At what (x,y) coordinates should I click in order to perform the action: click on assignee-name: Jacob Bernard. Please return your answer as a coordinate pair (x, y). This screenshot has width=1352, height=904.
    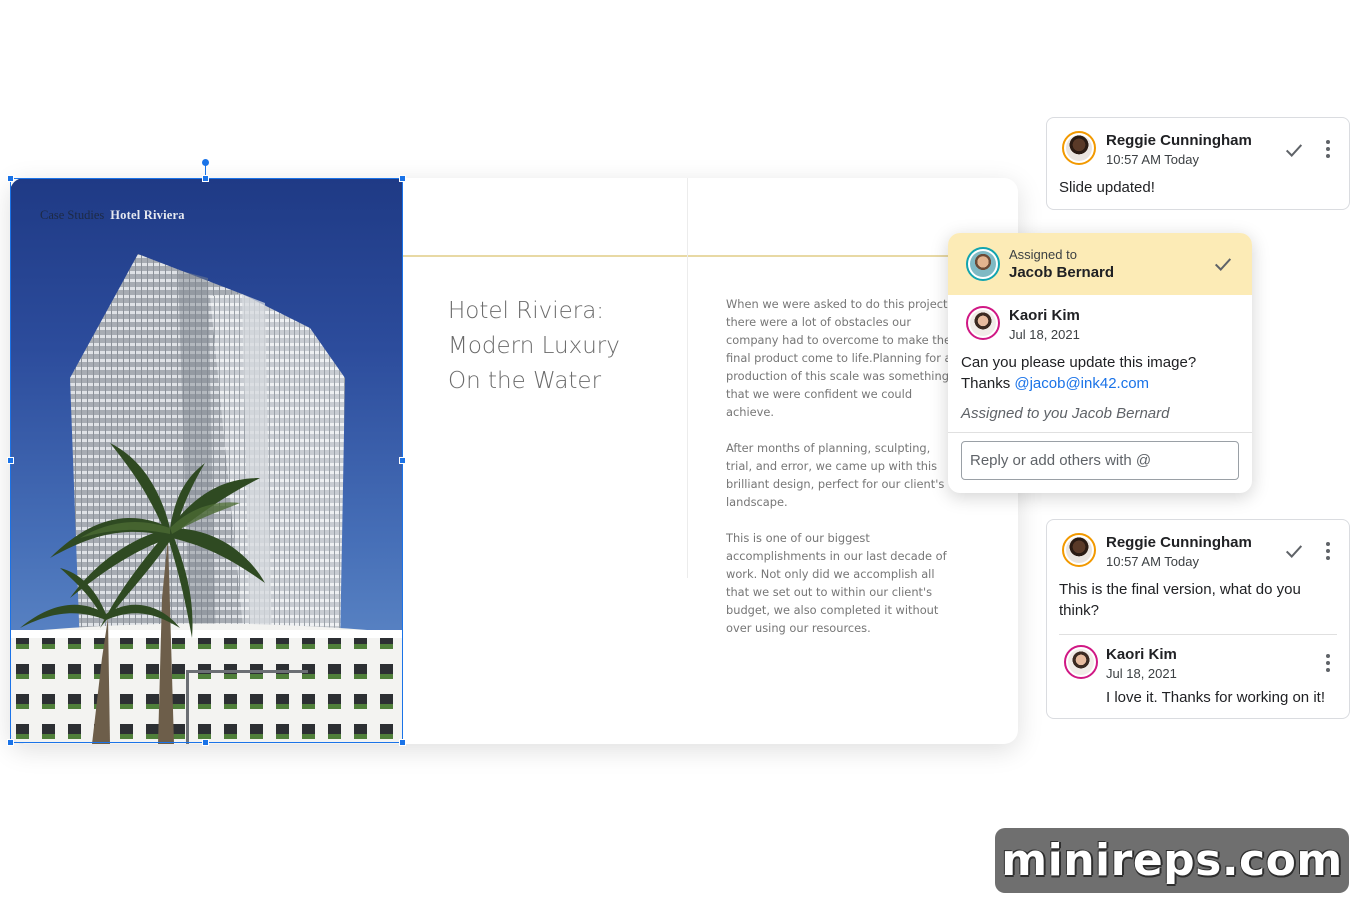
    Looking at the image, I should click on (1062, 272).